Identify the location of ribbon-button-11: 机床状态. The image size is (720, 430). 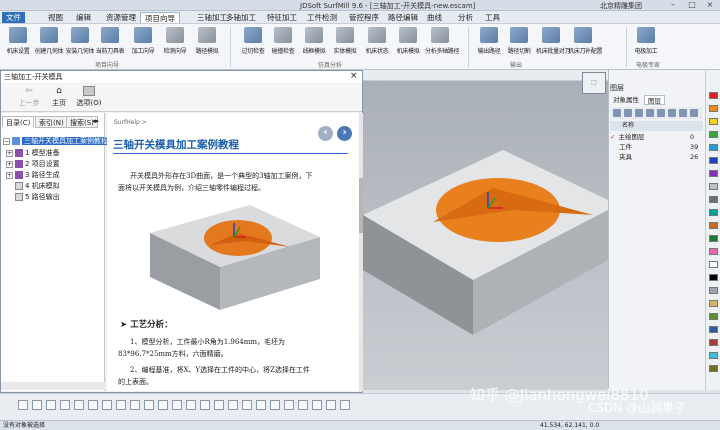
(377, 43).